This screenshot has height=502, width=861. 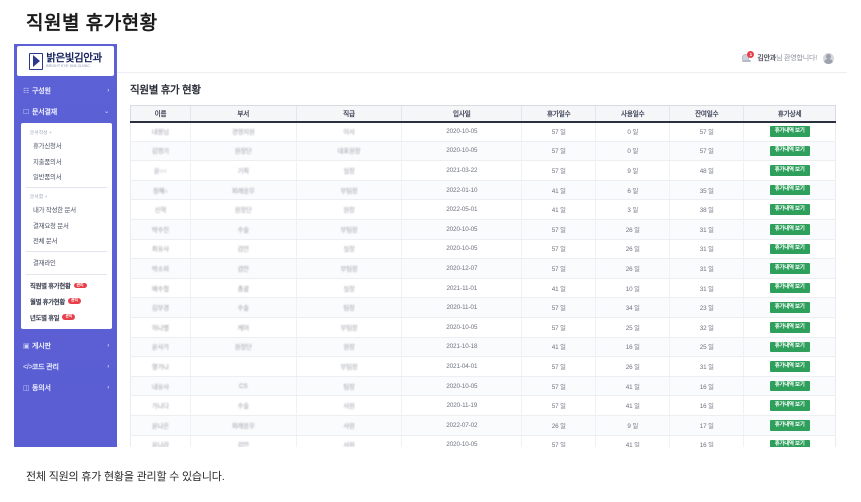 What do you see at coordinates (748, 57) in the screenshot?
I see `bell-icon: 1` at bounding box center [748, 57].